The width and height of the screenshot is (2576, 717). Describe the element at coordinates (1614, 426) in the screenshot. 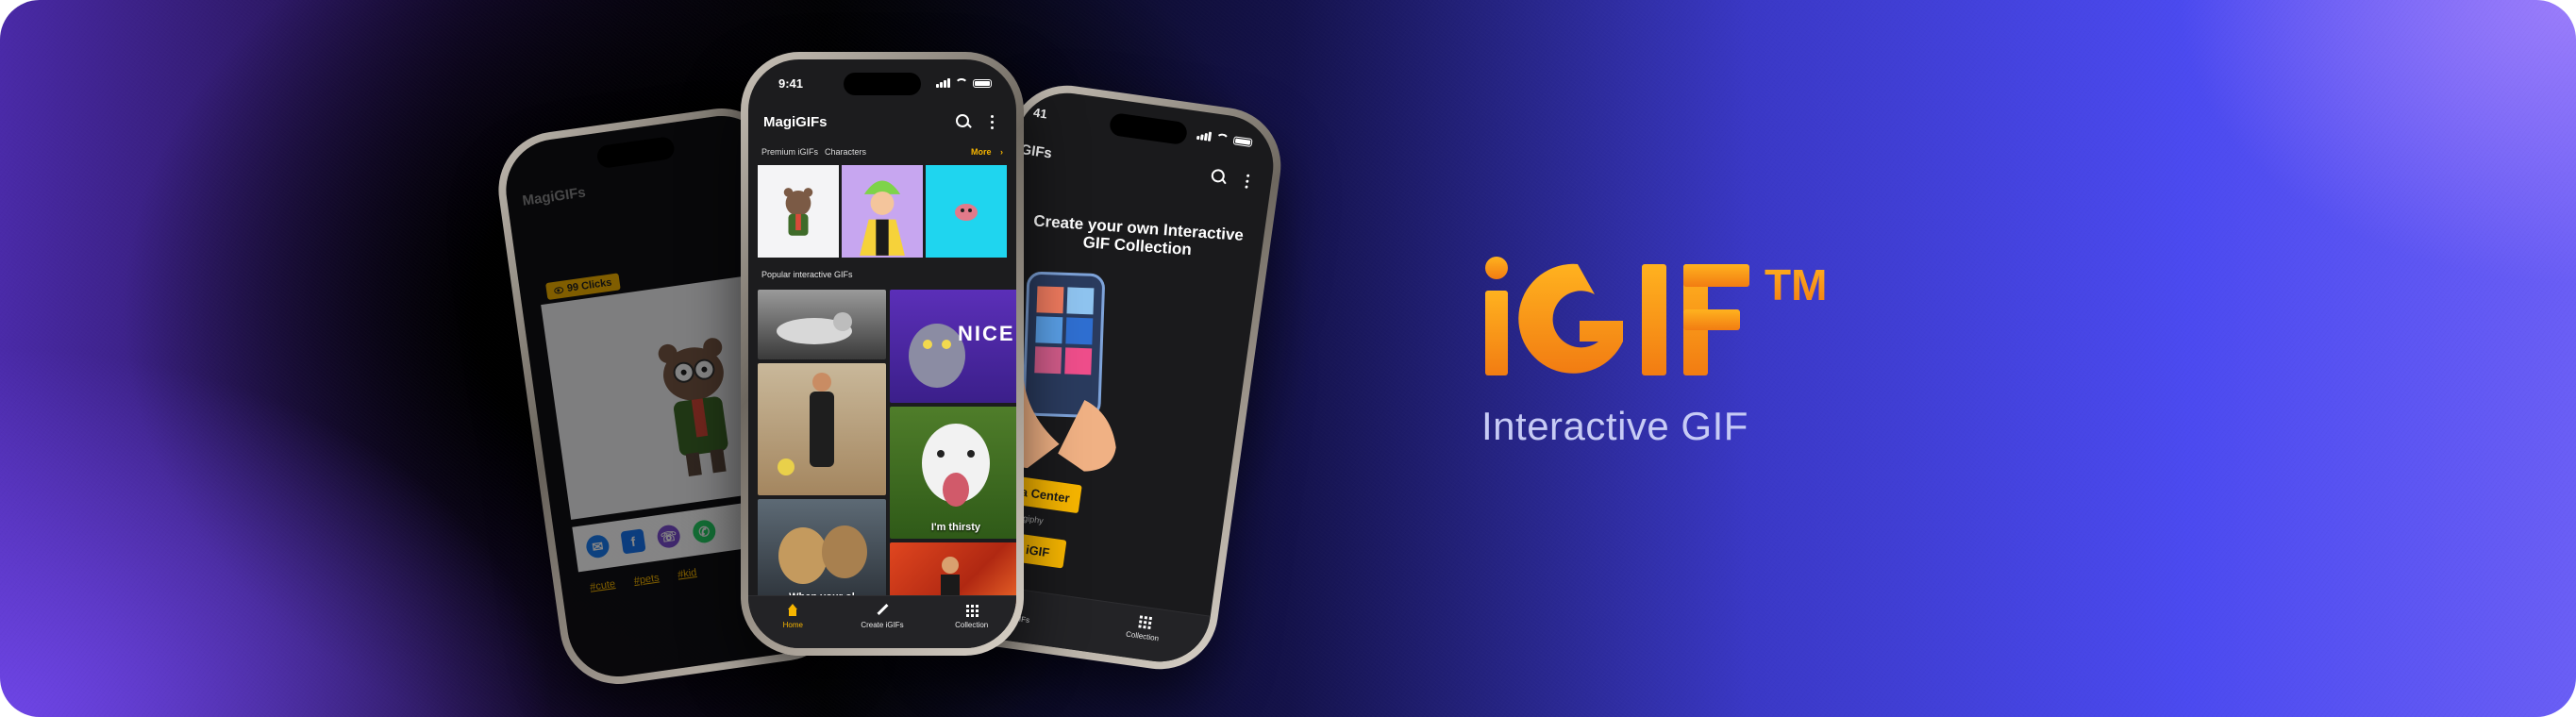

I see `brand-subtitle: Interactive GIF` at that location.